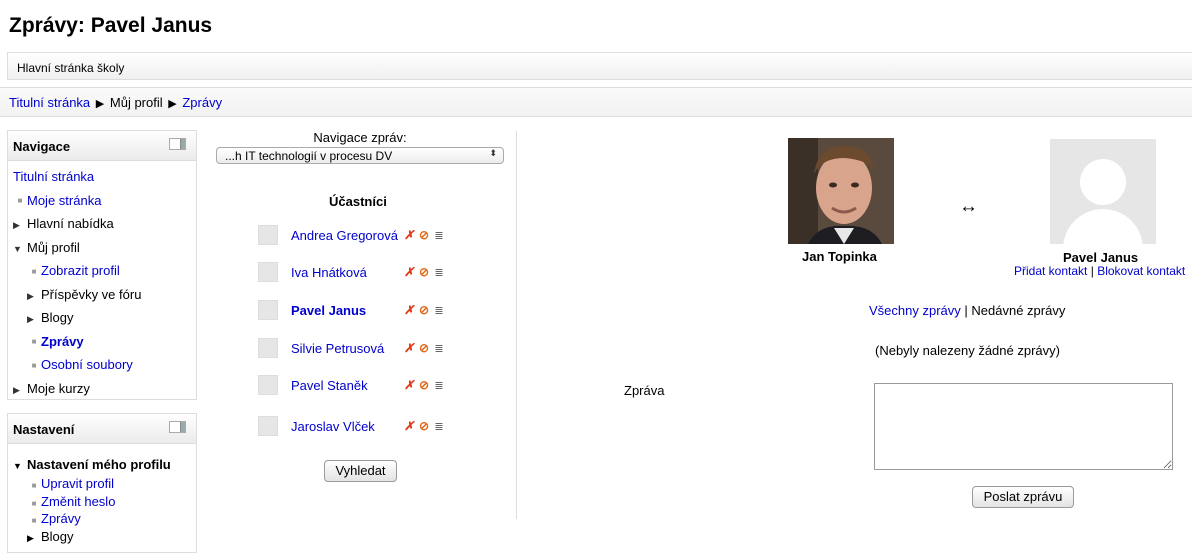 The width and height of the screenshot is (1192, 553). Describe the element at coordinates (104, 179) in the screenshot. I see `nav-item-home: Titulní stránka` at that location.